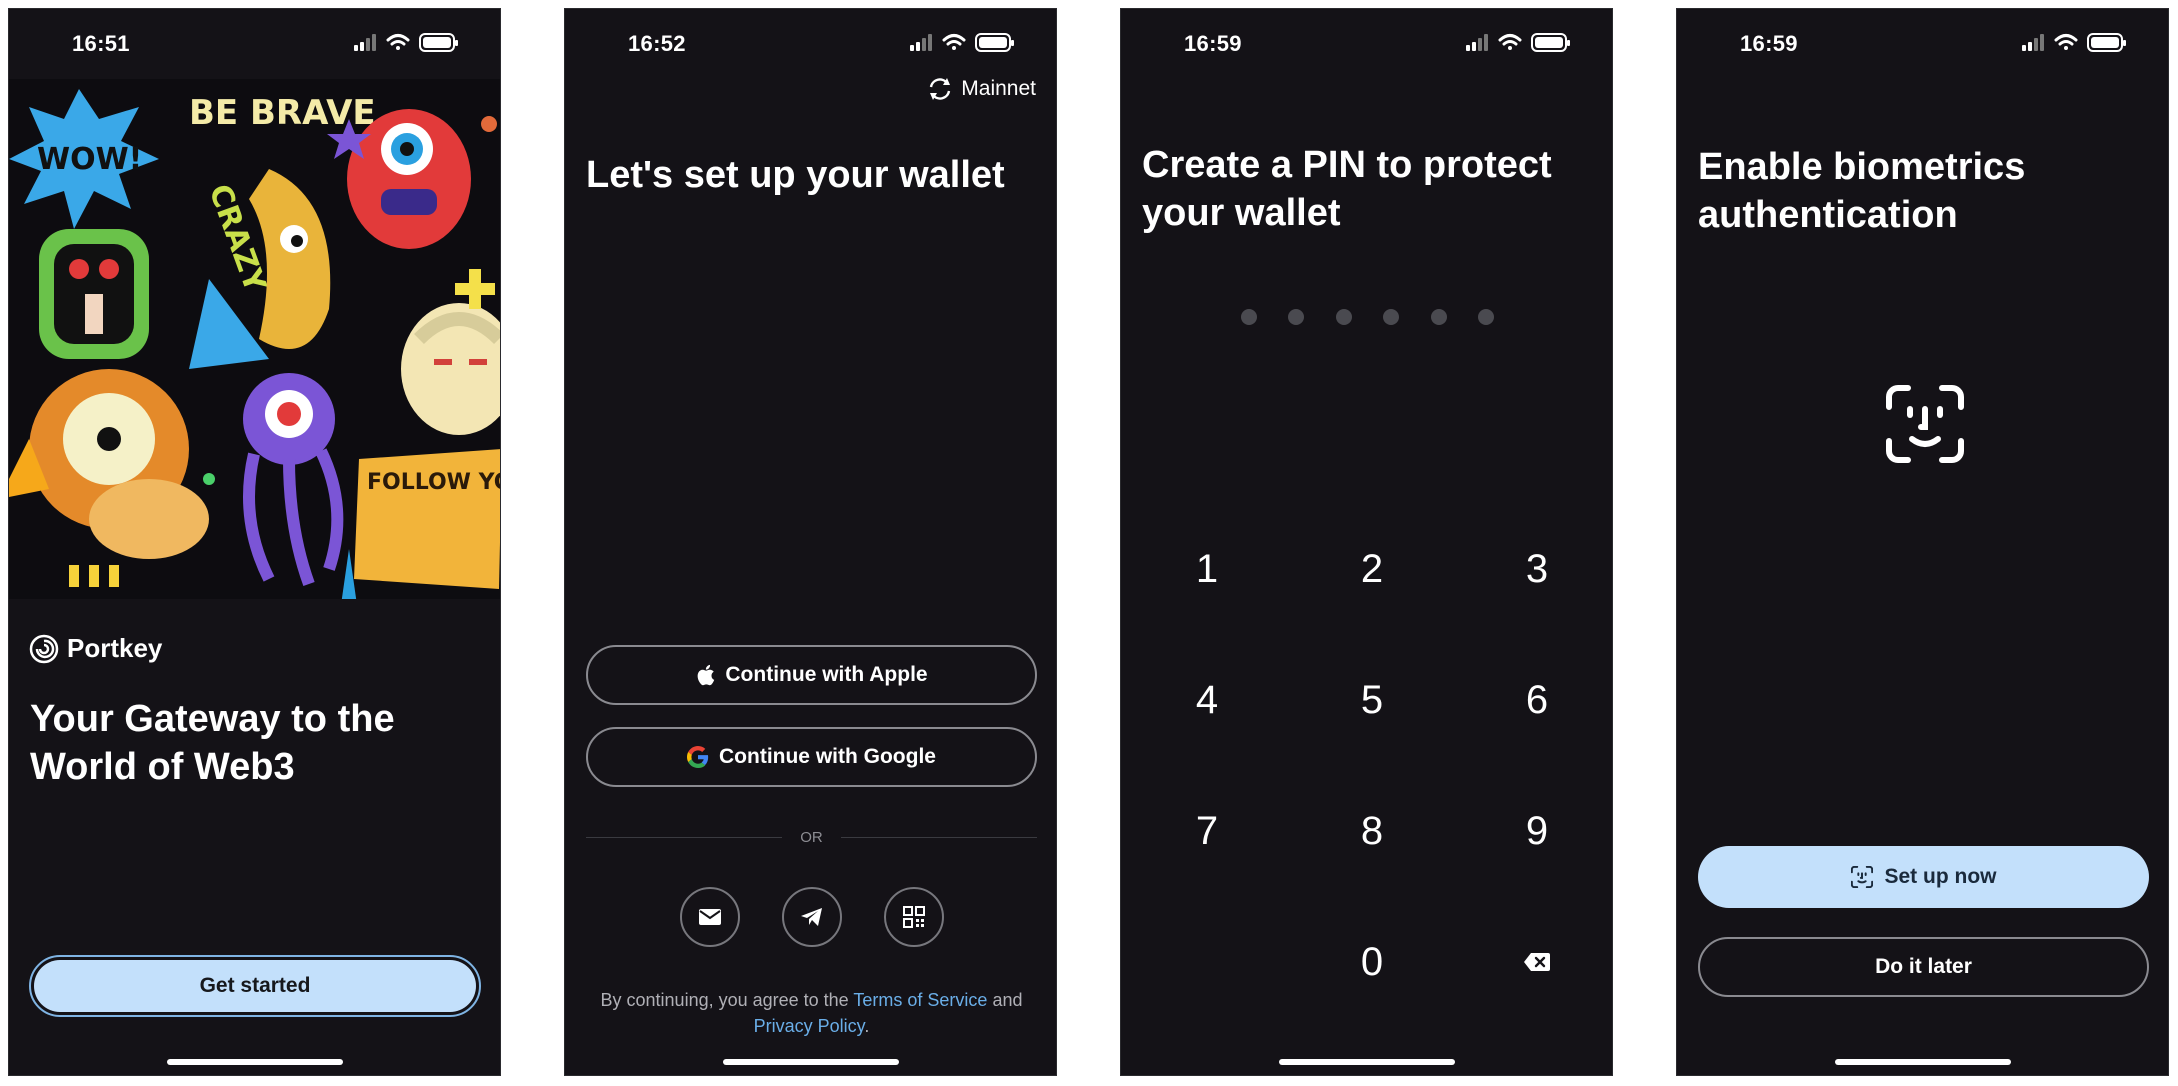 The image size is (2178, 1086). Describe the element at coordinates (1372, 700) in the screenshot. I see `keypad-key-5: 5` at that location.